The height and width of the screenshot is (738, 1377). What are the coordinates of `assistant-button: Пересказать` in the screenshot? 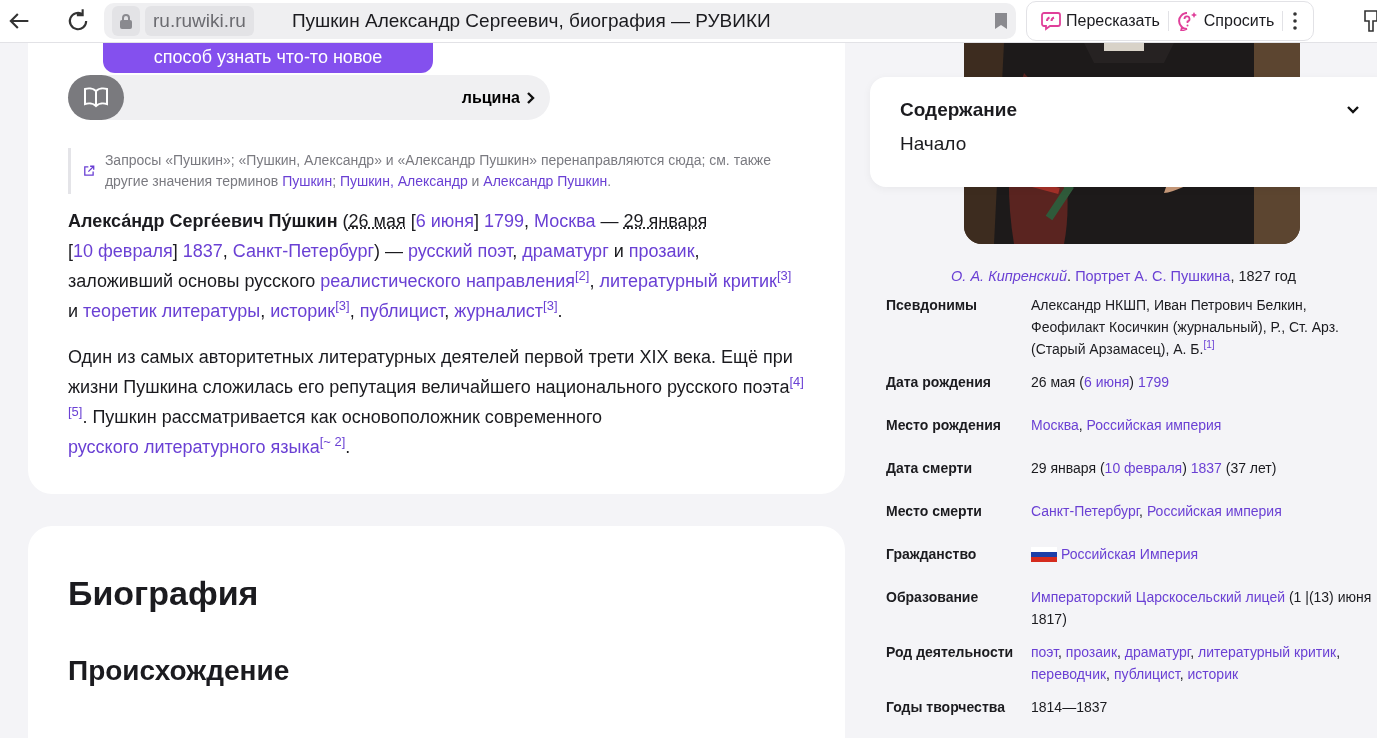 It's located at (1101, 21).